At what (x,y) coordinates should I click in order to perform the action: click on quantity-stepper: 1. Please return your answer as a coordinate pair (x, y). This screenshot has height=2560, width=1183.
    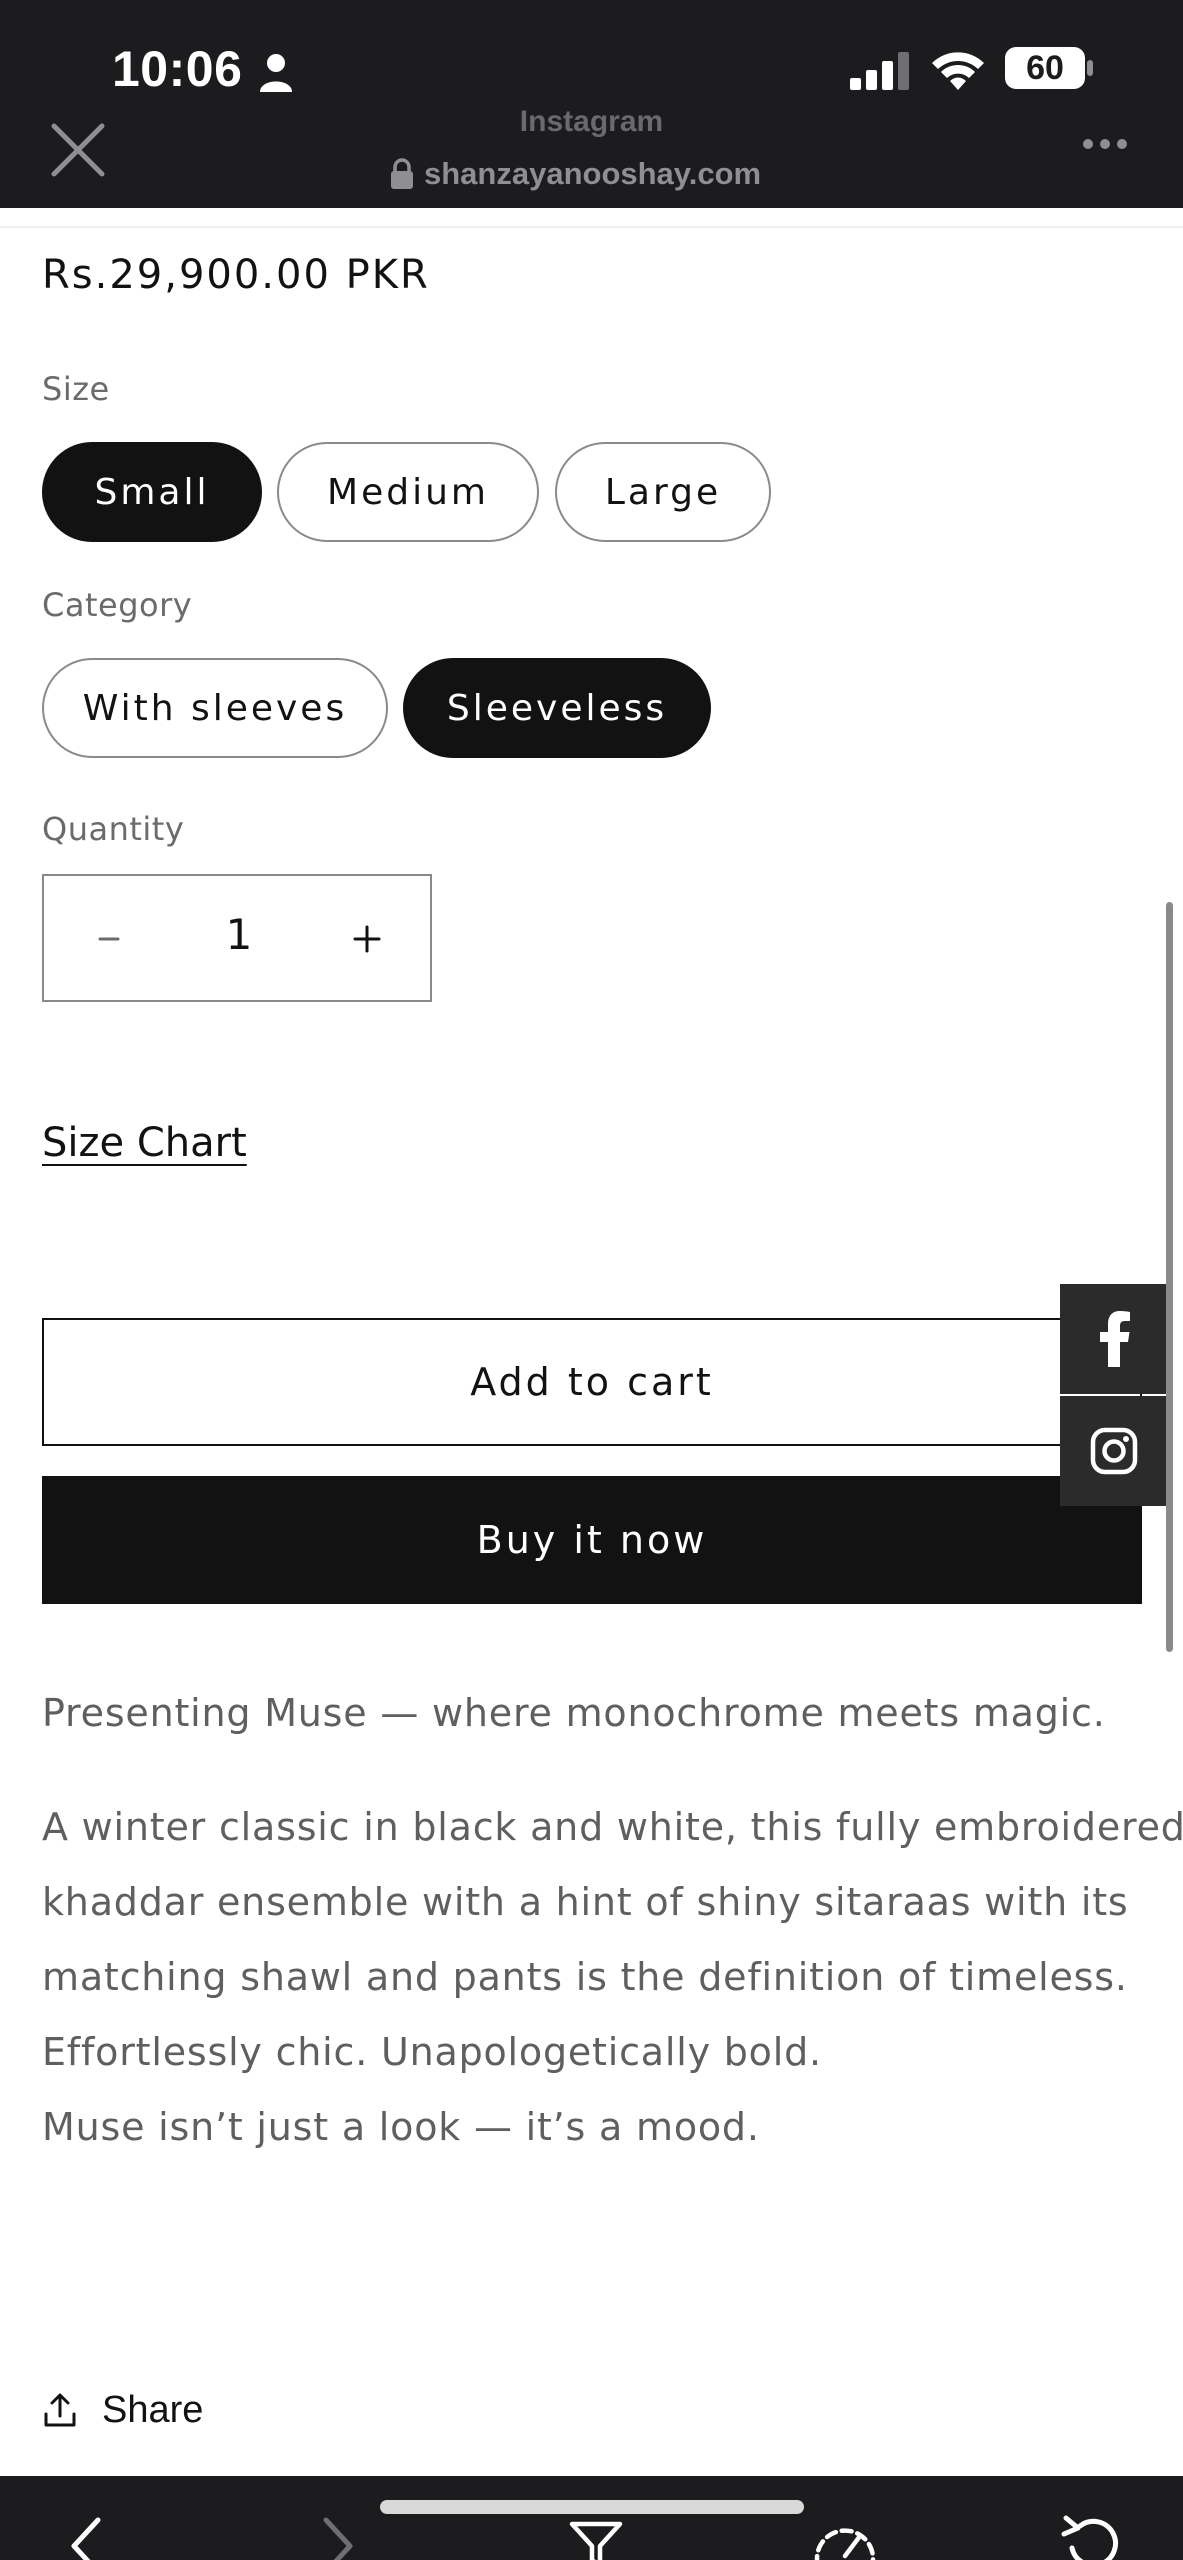
    Looking at the image, I should click on (237, 938).